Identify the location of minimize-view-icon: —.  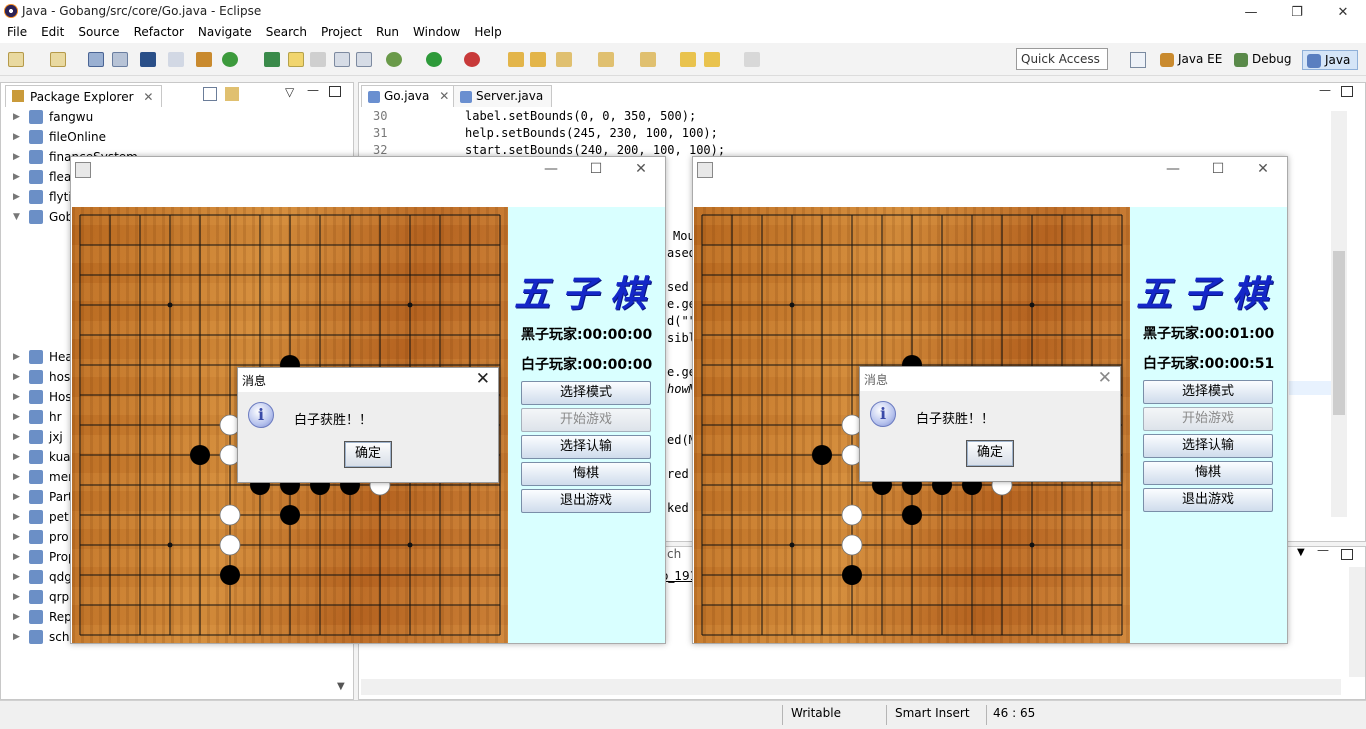
(313, 90).